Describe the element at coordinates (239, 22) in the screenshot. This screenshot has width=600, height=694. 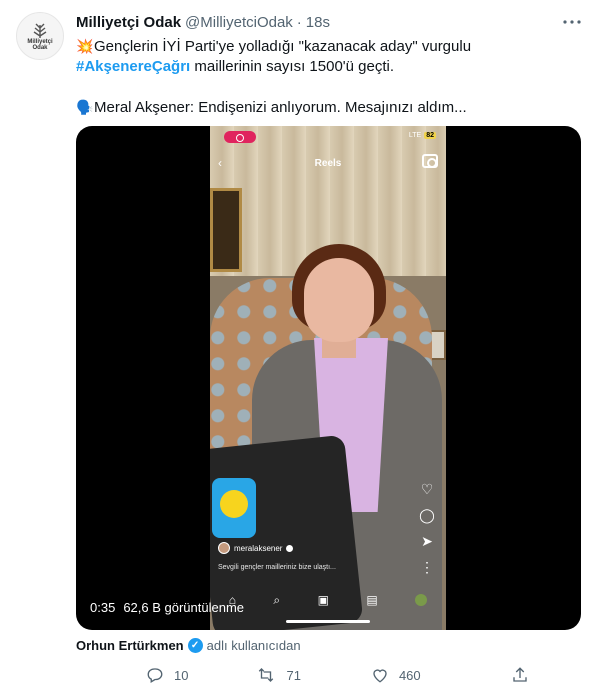
I see `author-handle: @MilliyetciOdak` at that location.